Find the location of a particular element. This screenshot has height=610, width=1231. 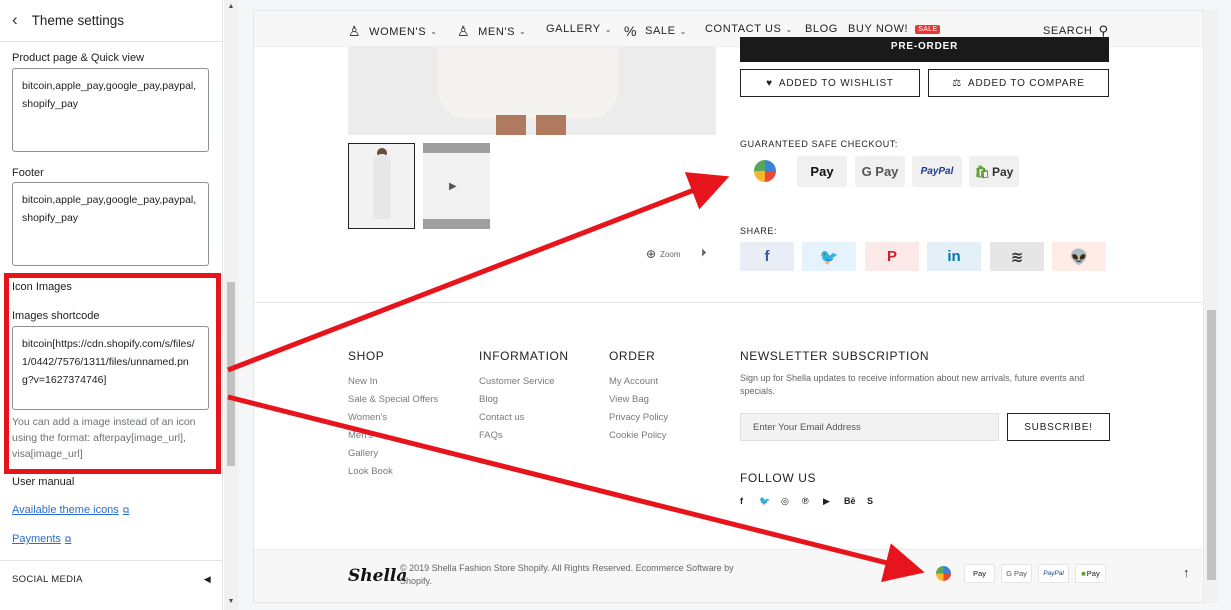

facebook-icon: f is located at coordinates (741, 501).